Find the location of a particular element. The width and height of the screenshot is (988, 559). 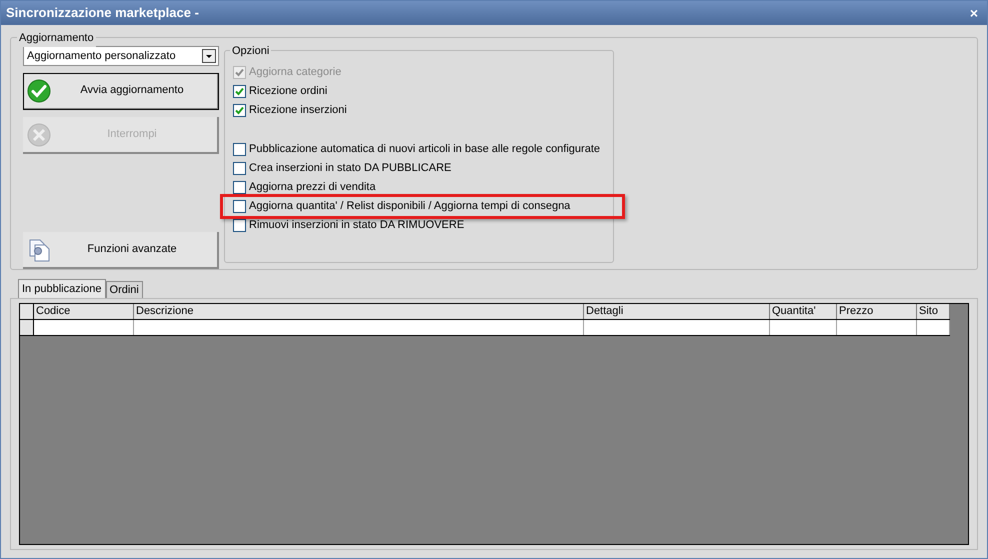

option-label: Aggiorna quantita' / Relist disponibili / Aggiorna tempi di consegna is located at coordinates (409, 206).